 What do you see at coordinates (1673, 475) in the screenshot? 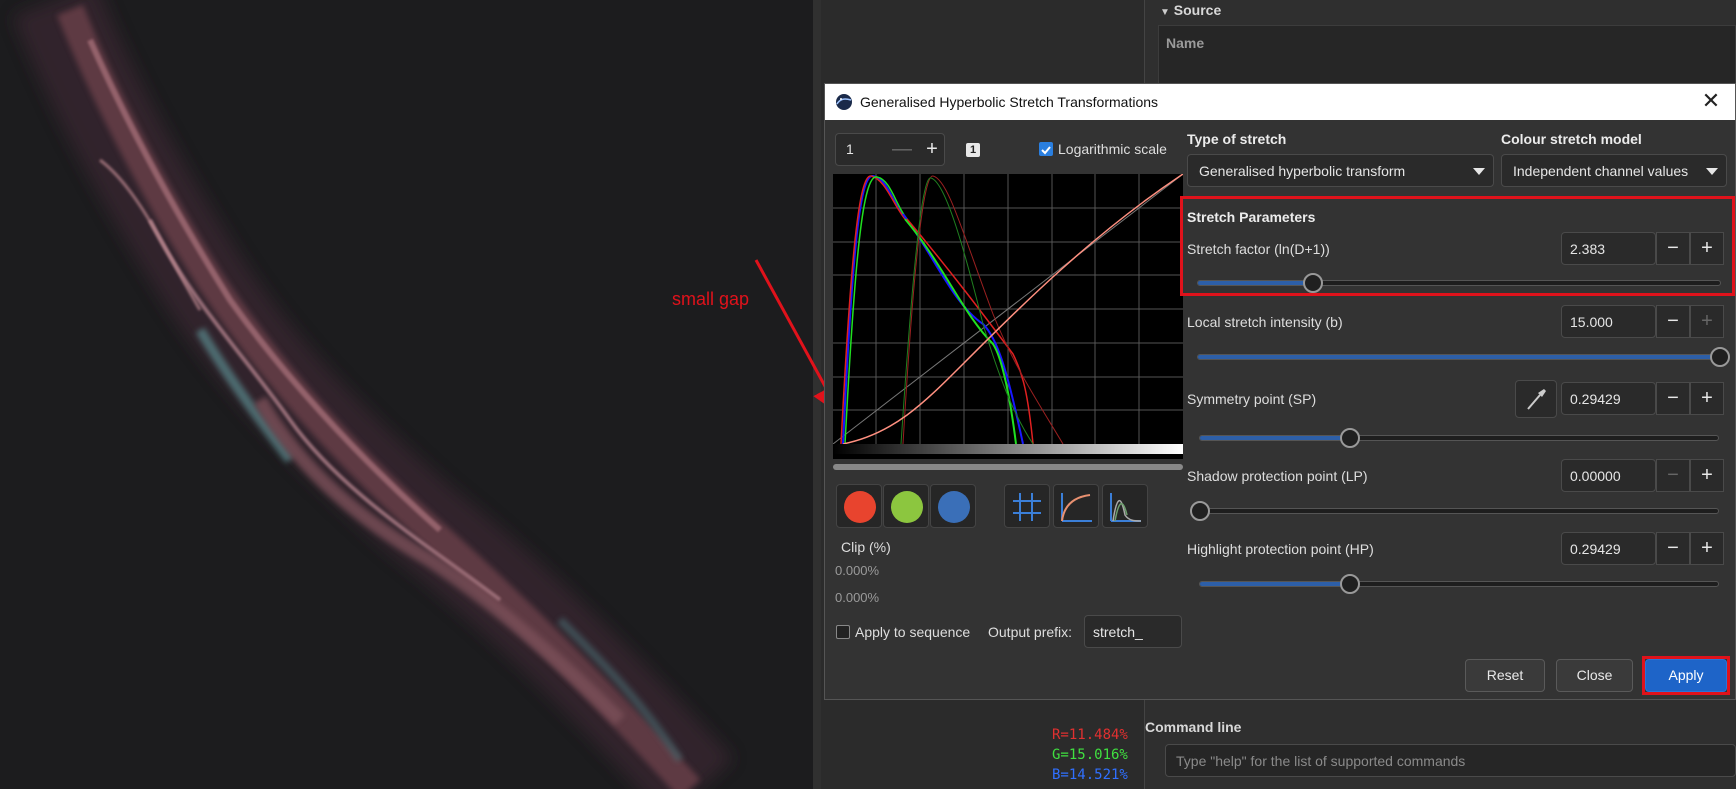
I see `shadow-protection-minus: −` at bounding box center [1673, 475].